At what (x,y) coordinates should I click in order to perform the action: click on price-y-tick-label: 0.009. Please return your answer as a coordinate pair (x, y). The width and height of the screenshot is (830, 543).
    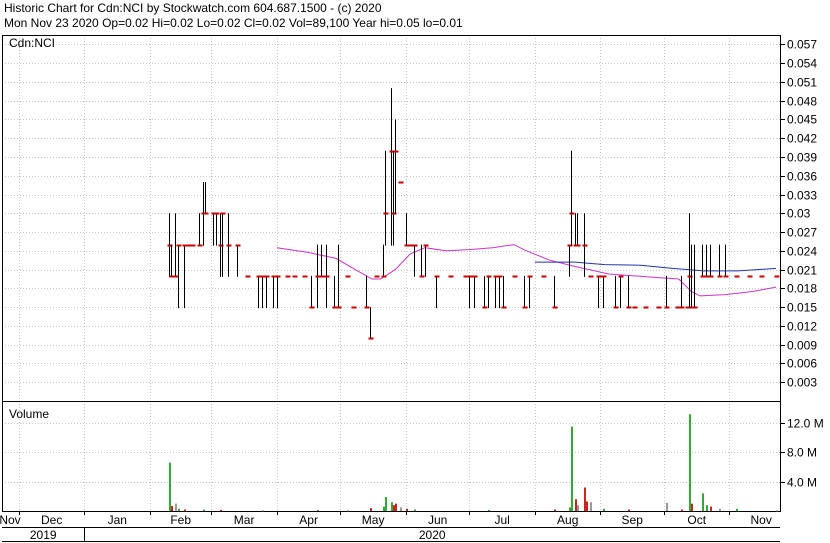
    Looking at the image, I should click on (802, 346).